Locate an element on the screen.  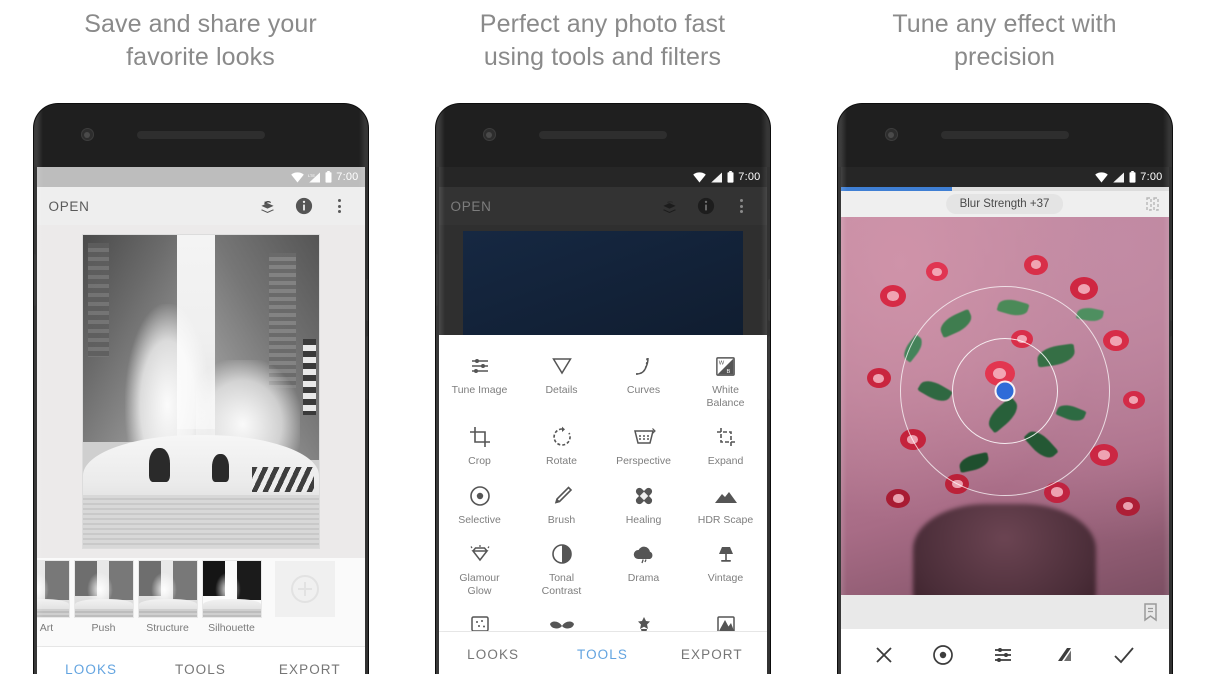
tool-curves: Curves is located at coordinates (644, 378).